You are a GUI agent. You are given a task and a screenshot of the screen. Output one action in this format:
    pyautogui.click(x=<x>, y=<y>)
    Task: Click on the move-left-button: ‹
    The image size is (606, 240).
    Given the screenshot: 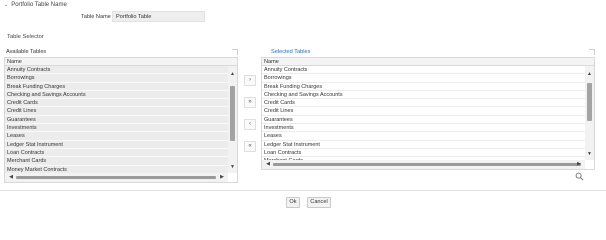 What is the action you would take?
    pyautogui.click(x=250, y=124)
    